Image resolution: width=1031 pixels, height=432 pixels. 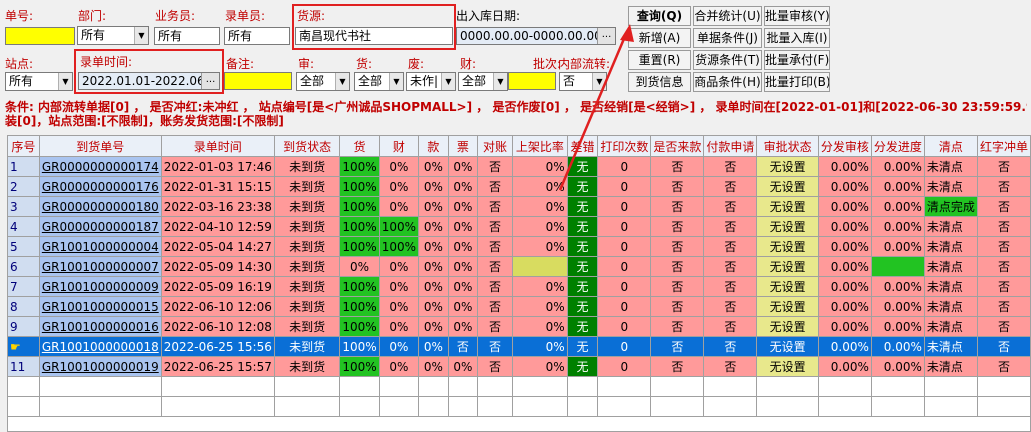 What do you see at coordinates (364, 64) in the screenshot?
I see `goods-label: 货:` at bounding box center [364, 64].